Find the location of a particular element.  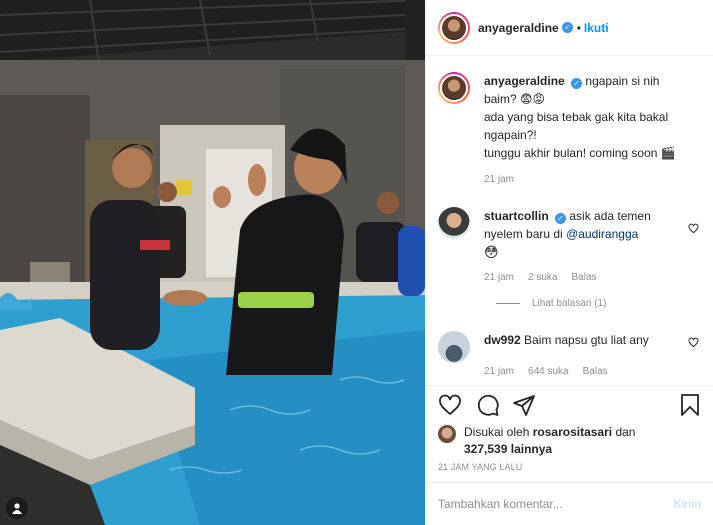

add-comment-bar: Kirim is located at coordinates (569, 504).